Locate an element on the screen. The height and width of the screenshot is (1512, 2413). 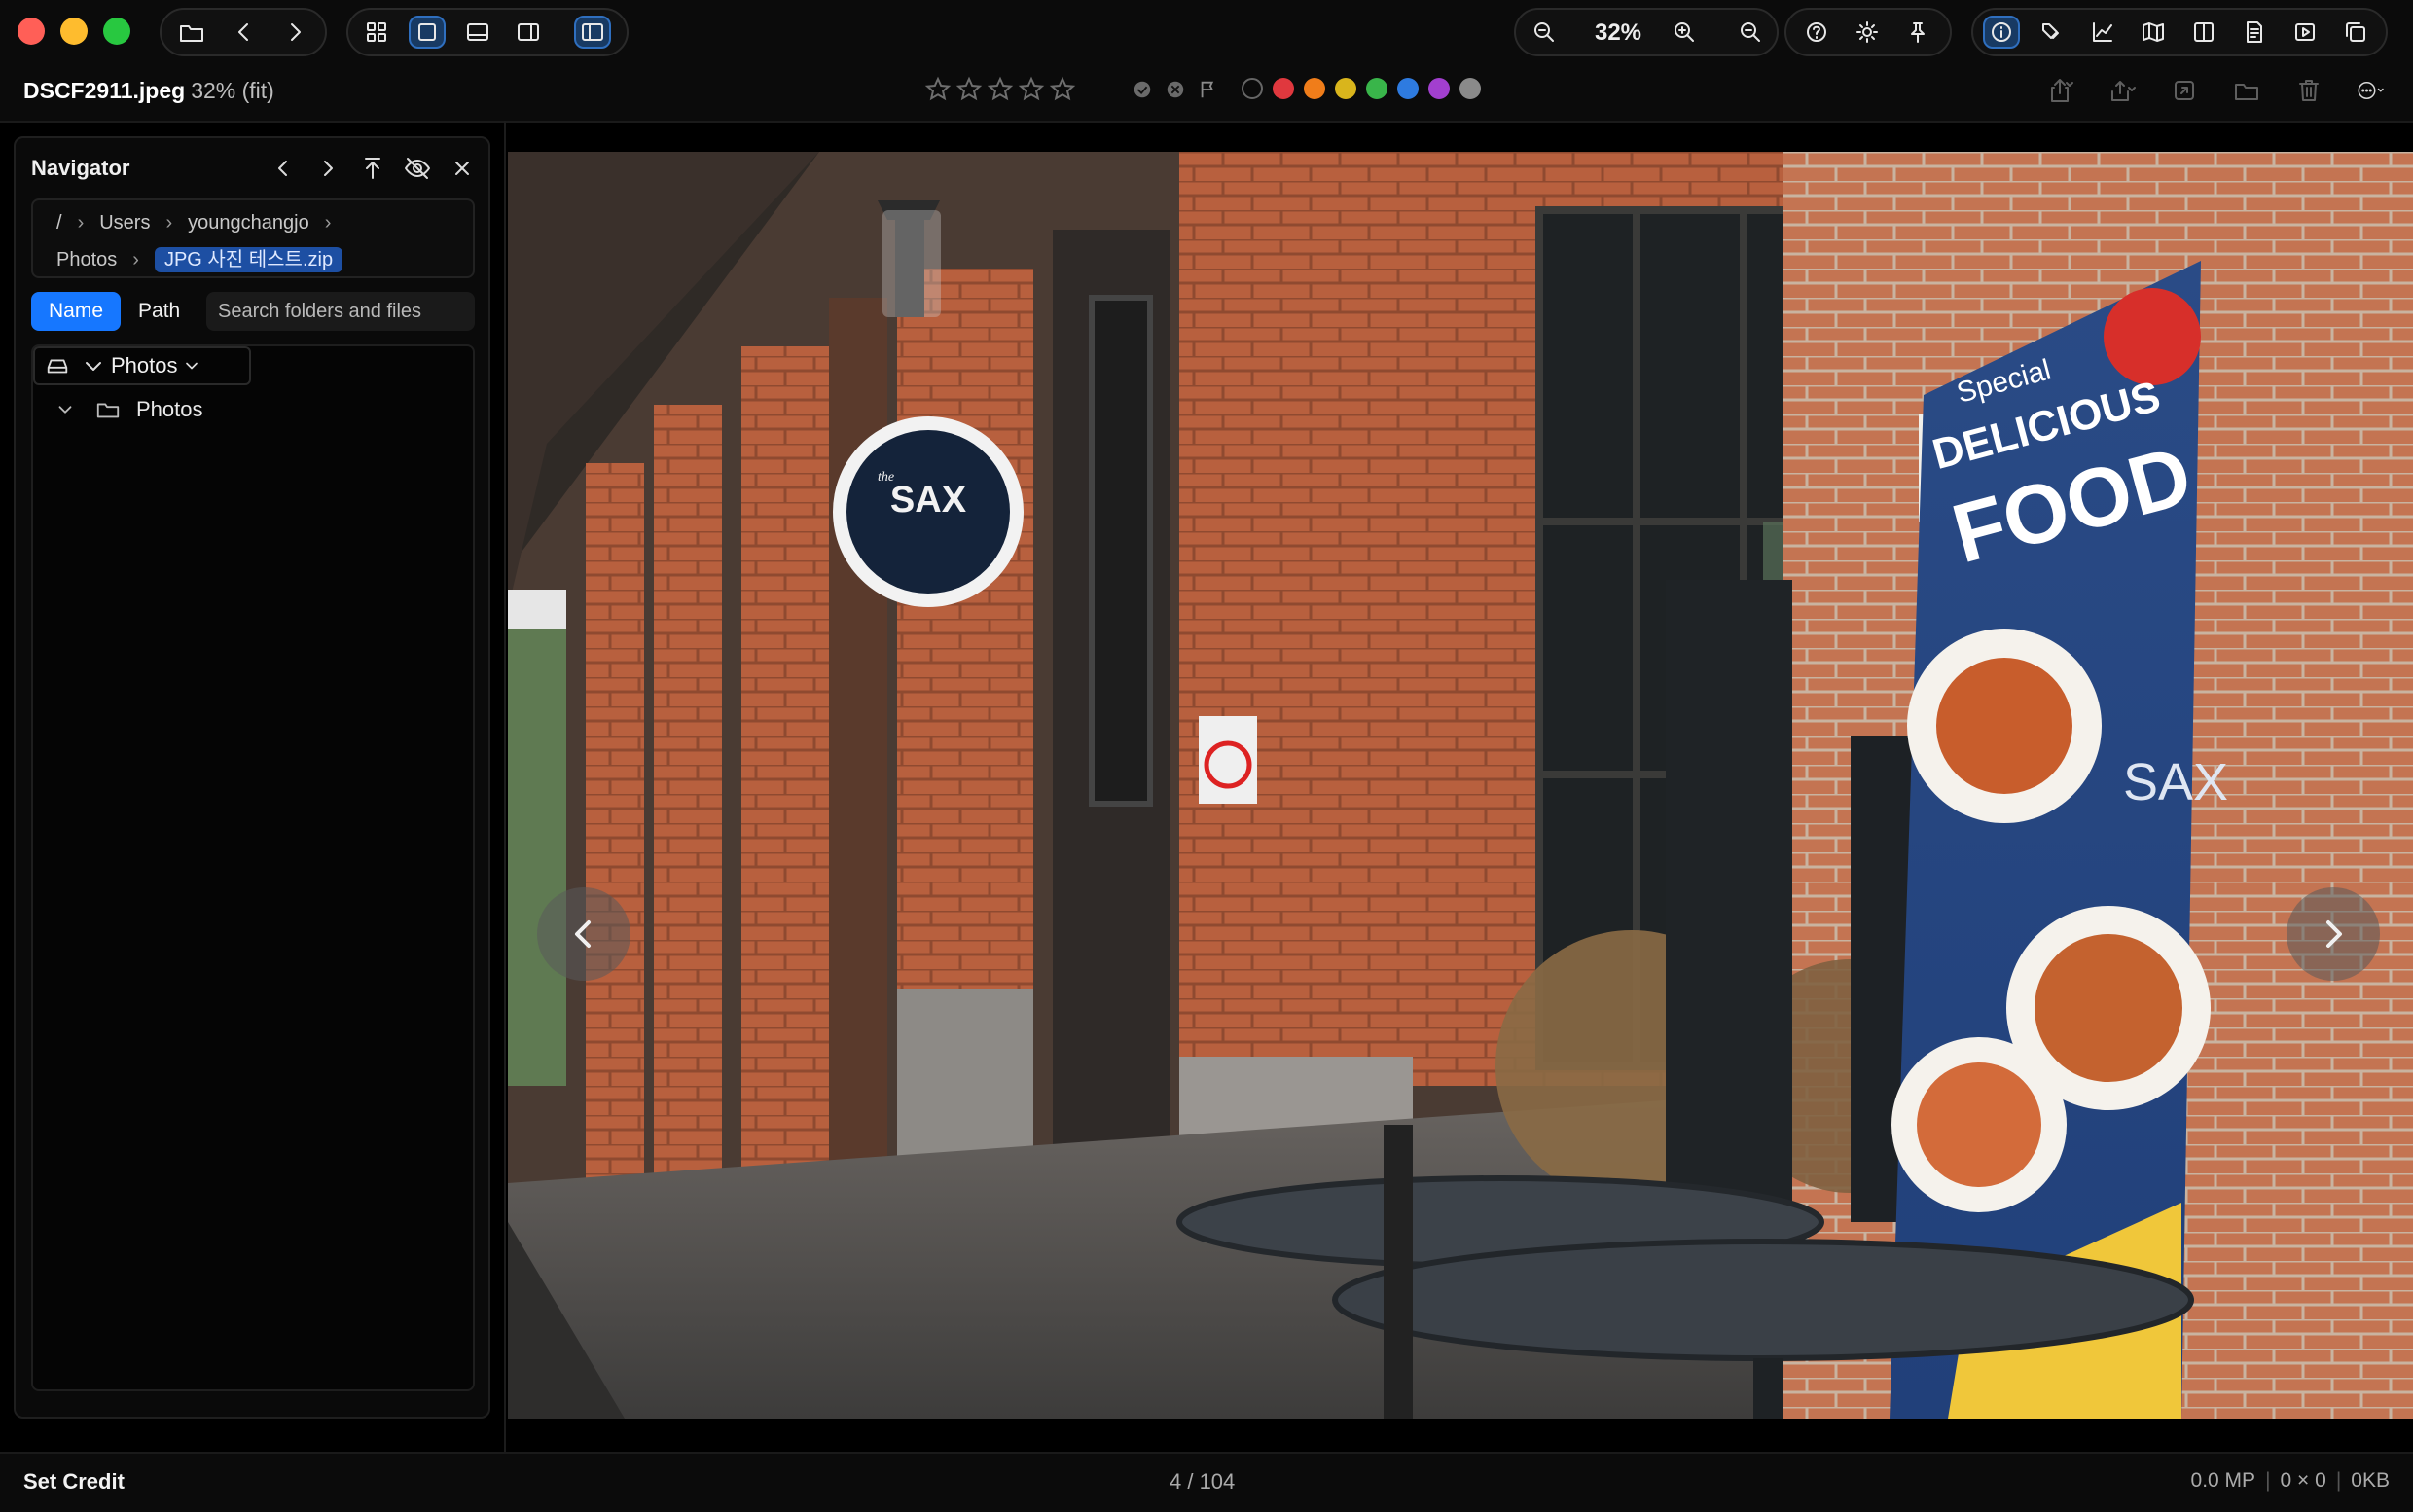
top-toolbar: 32% is located at coordinates (1206, 32).